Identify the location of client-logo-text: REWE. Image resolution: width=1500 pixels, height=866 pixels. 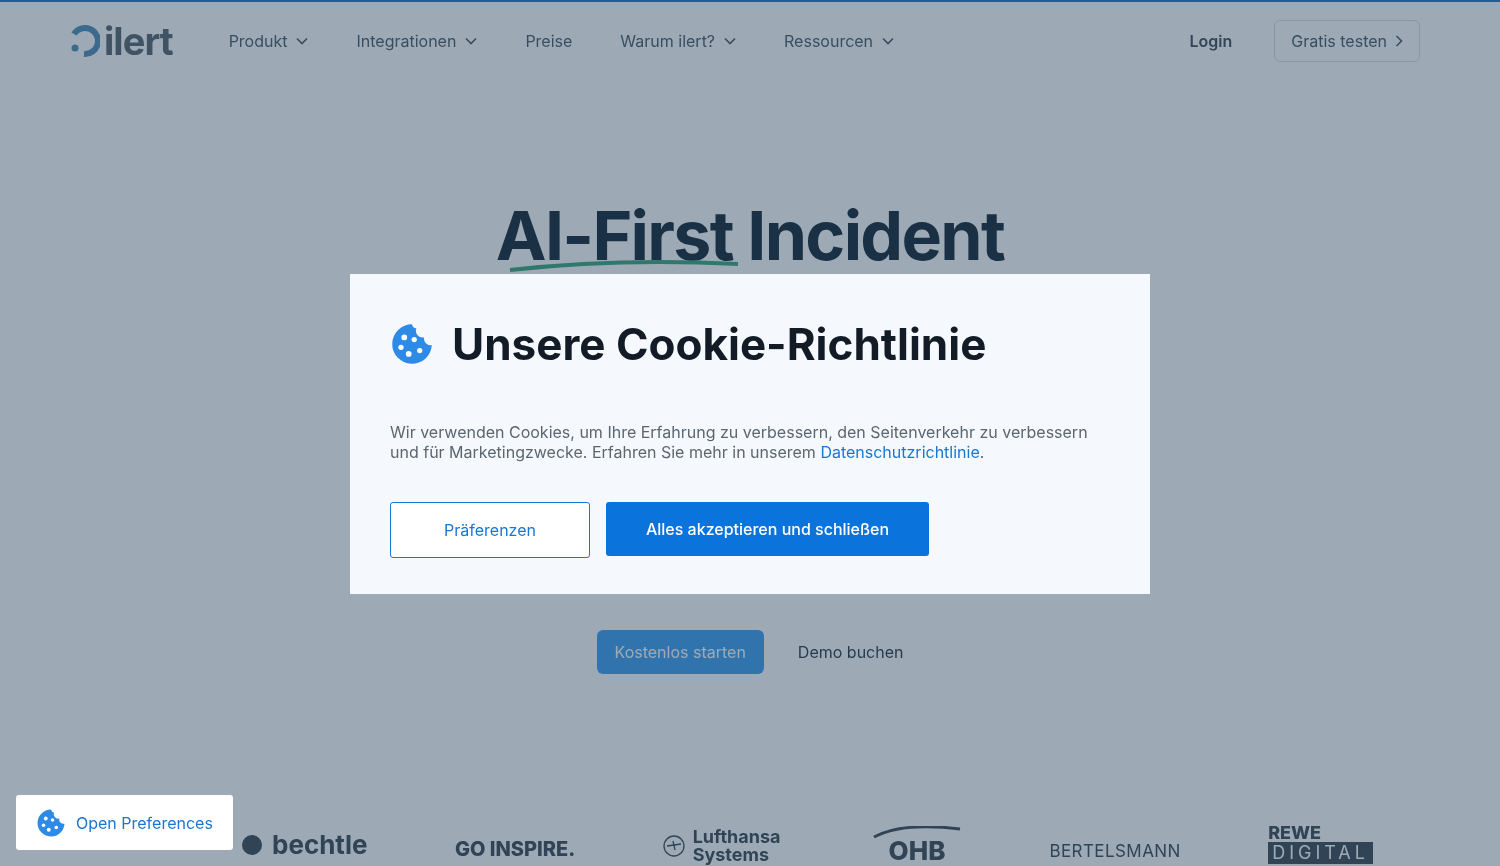
(1295, 832).